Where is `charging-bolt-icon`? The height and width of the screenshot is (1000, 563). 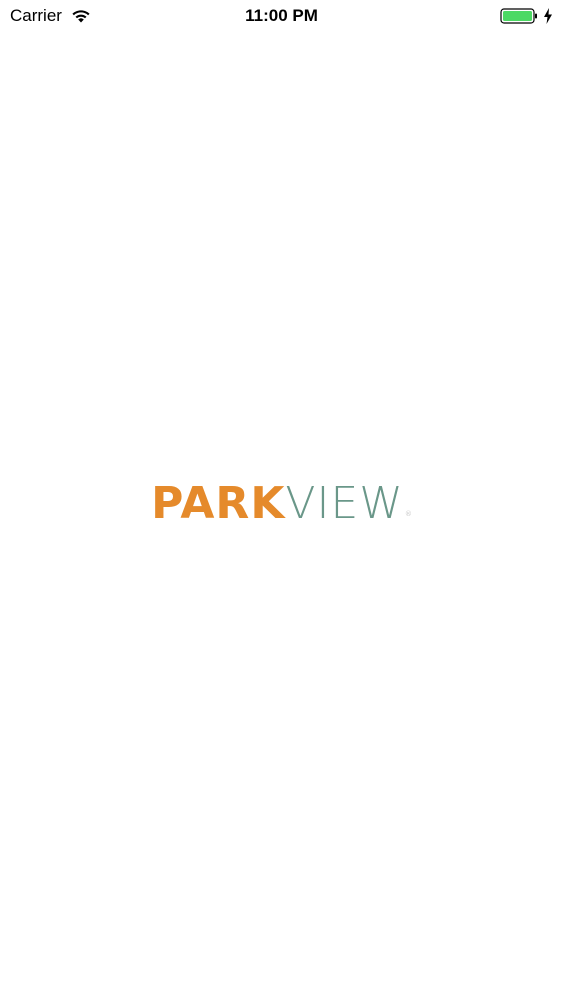
charging-bolt-icon is located at coordinates (548, 16).